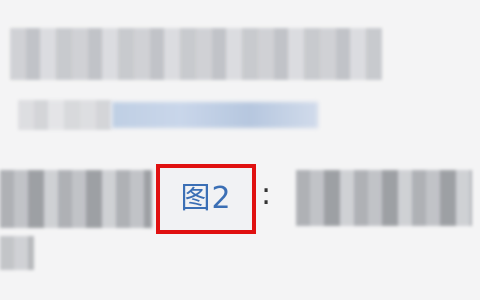 This screenshot has width=480, height=300. Describe the element at coordinates (17, 253) in the screenshot. I see `blurred-next-line-fragment` at that location.